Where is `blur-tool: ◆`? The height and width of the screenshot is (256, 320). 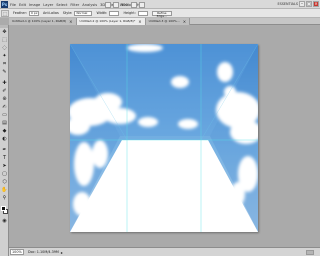
blur-tool: ◆ is located at coordinates (4, 131).